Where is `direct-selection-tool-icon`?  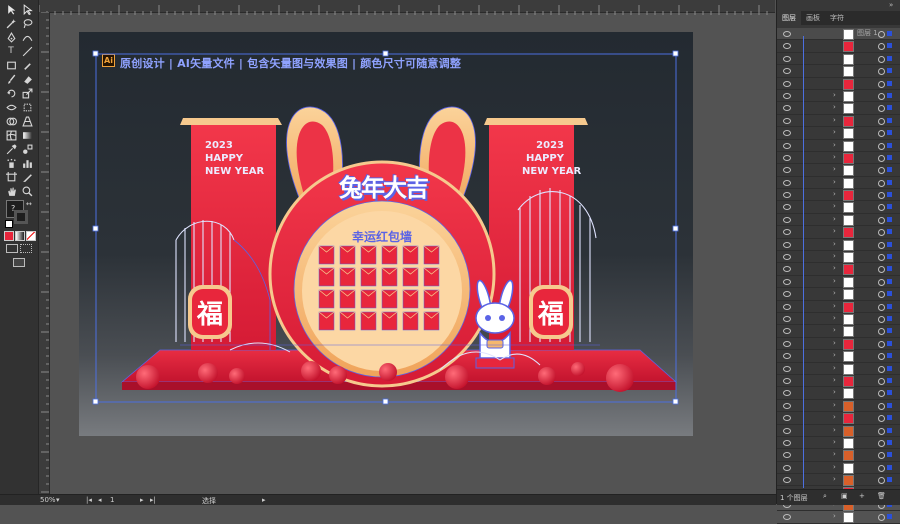 direct-selection-tool-icon is located at coordinates (27, 9).